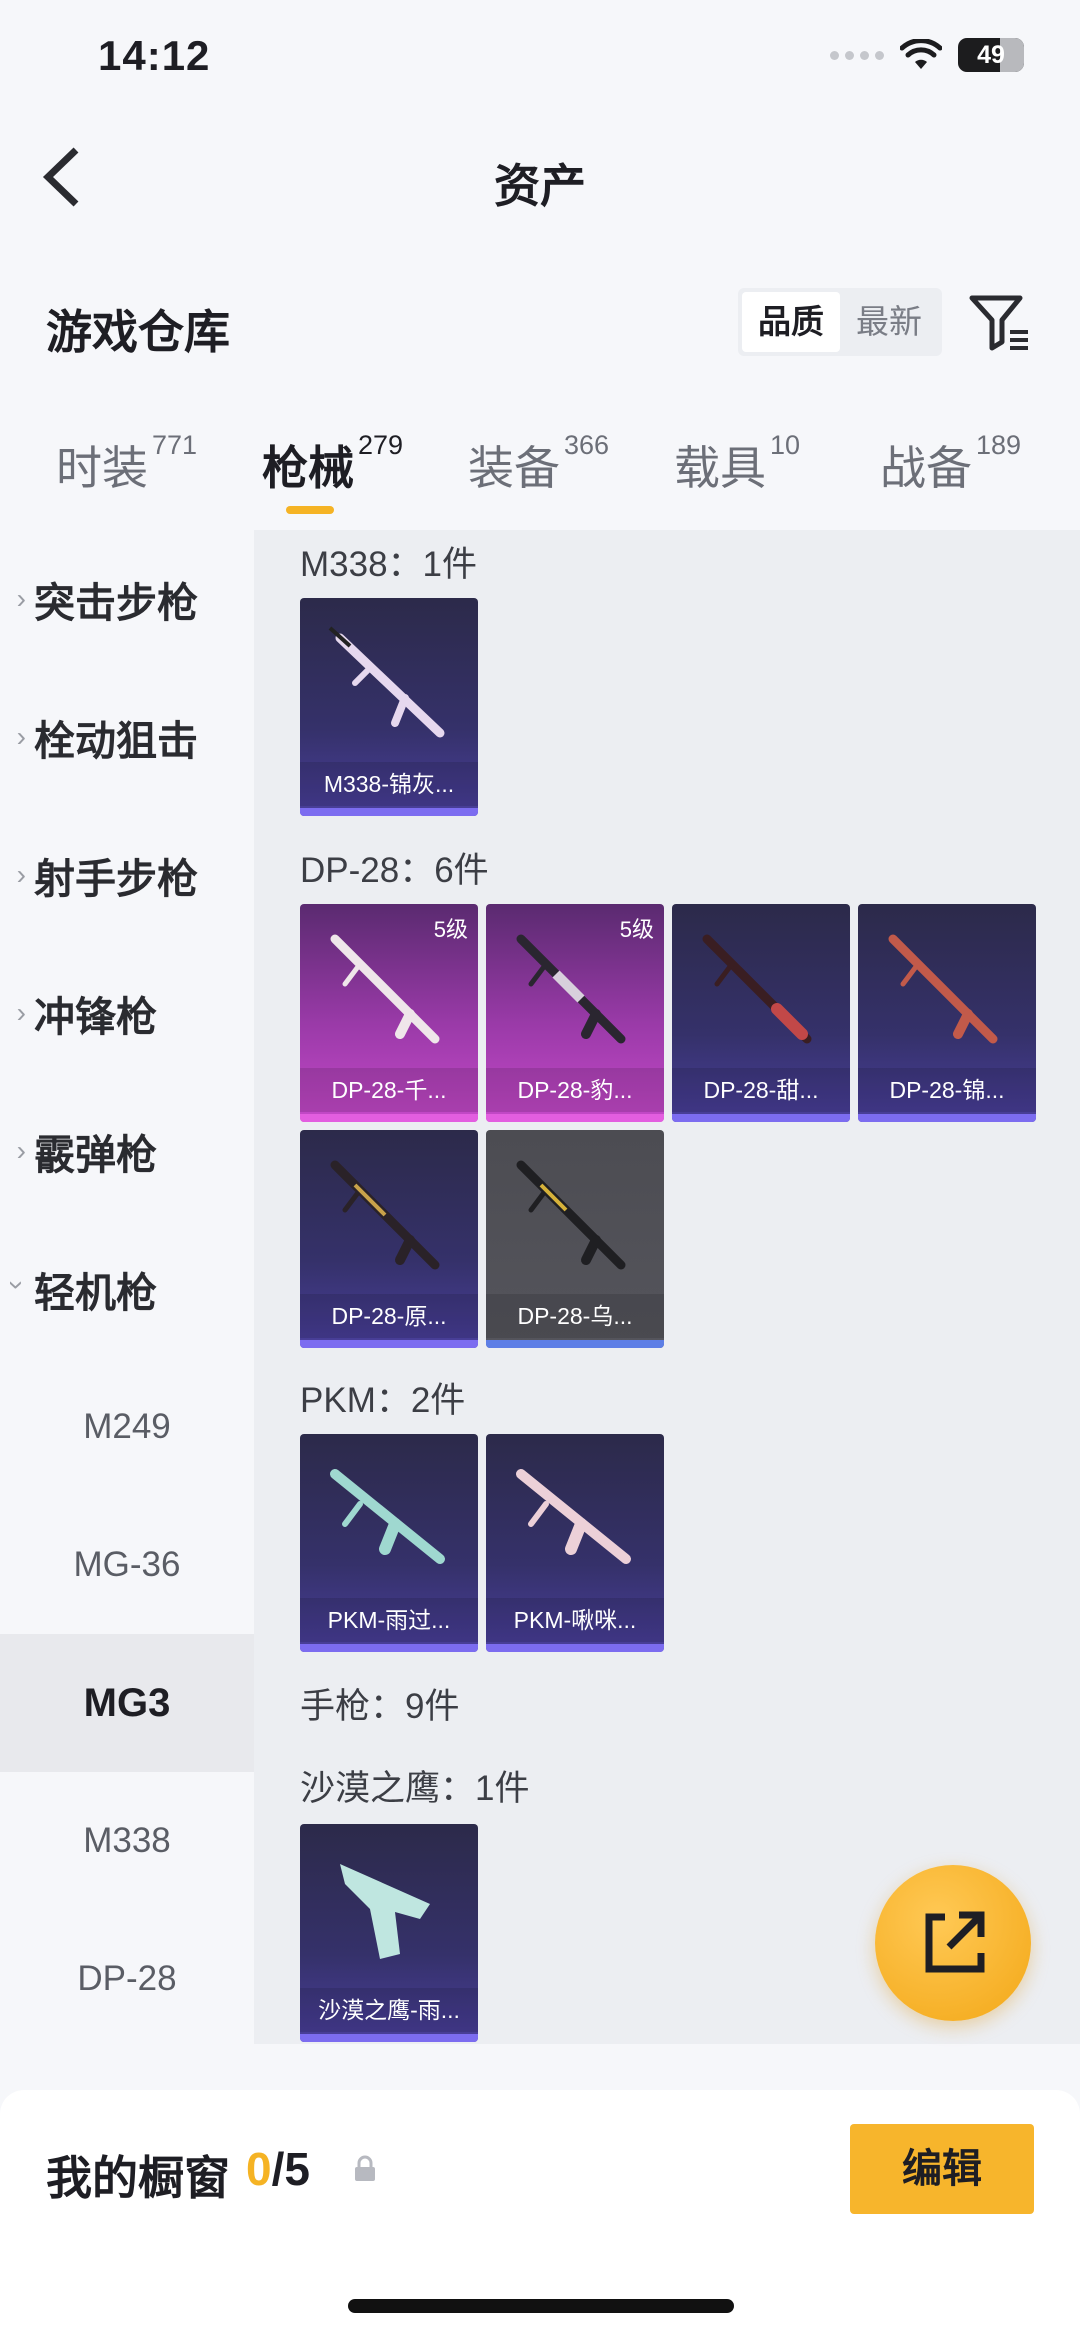  What do you see at coordinates (138, 2178) in the screenshot?
I see `showcase-label: 我的橱窗` at bounding box center [138, 2178].